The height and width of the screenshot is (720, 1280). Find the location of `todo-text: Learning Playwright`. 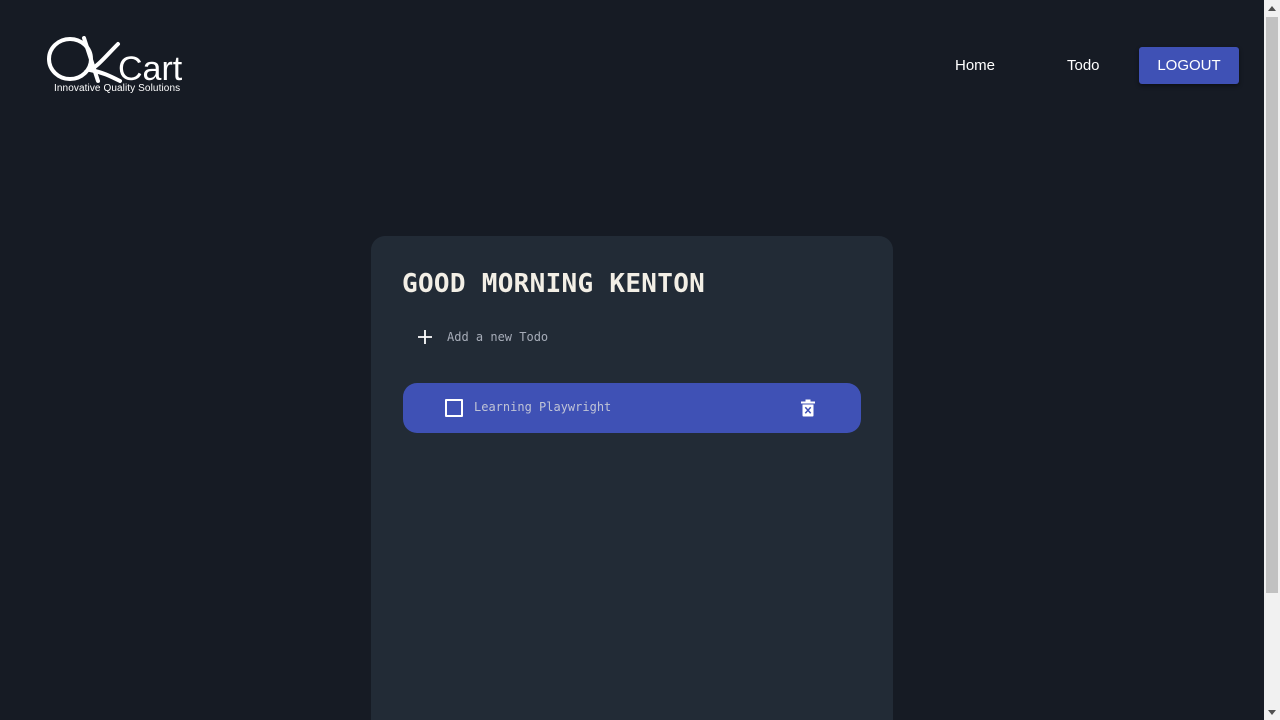

todo-text: Learning Playwright is located at coordinates (543, 407).